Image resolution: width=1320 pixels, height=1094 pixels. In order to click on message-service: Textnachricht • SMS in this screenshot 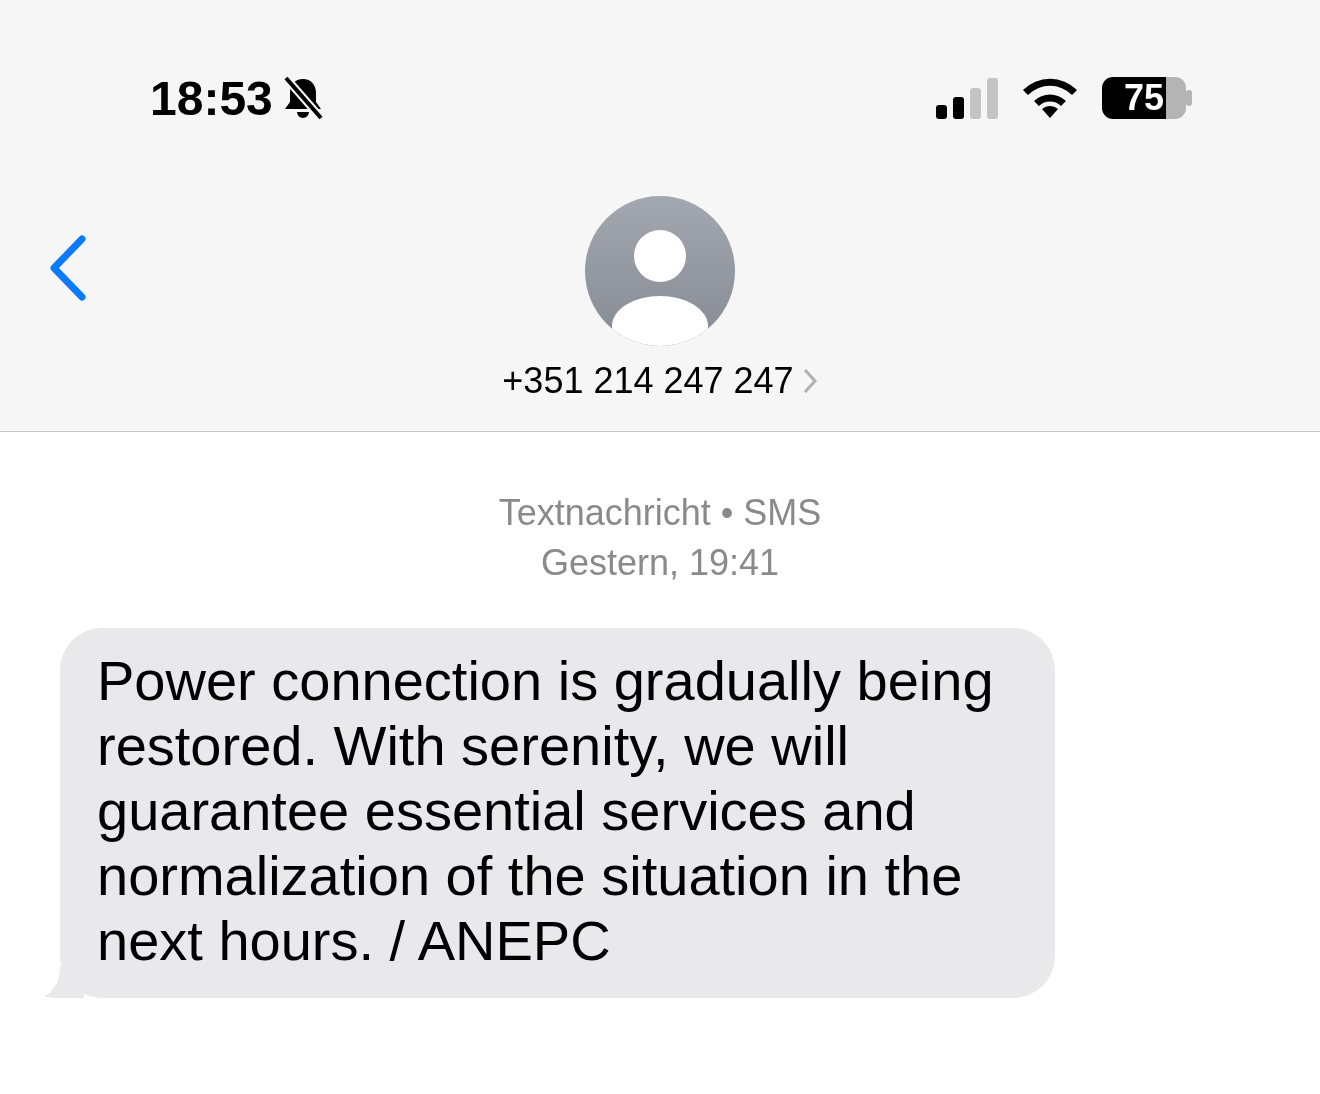, I will do `click(660, 513)`.